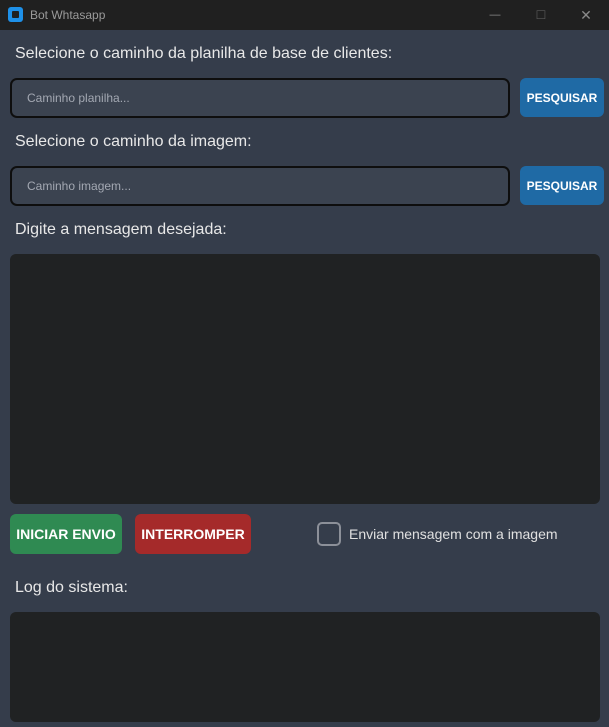 The height and width of the screenshot is (727, 609). What do you see at coordinates (304, 15) in the screenshot?
I see `title-bar: Bot Whtasapp — ☐ ✕` at bounding box center [304, 15].